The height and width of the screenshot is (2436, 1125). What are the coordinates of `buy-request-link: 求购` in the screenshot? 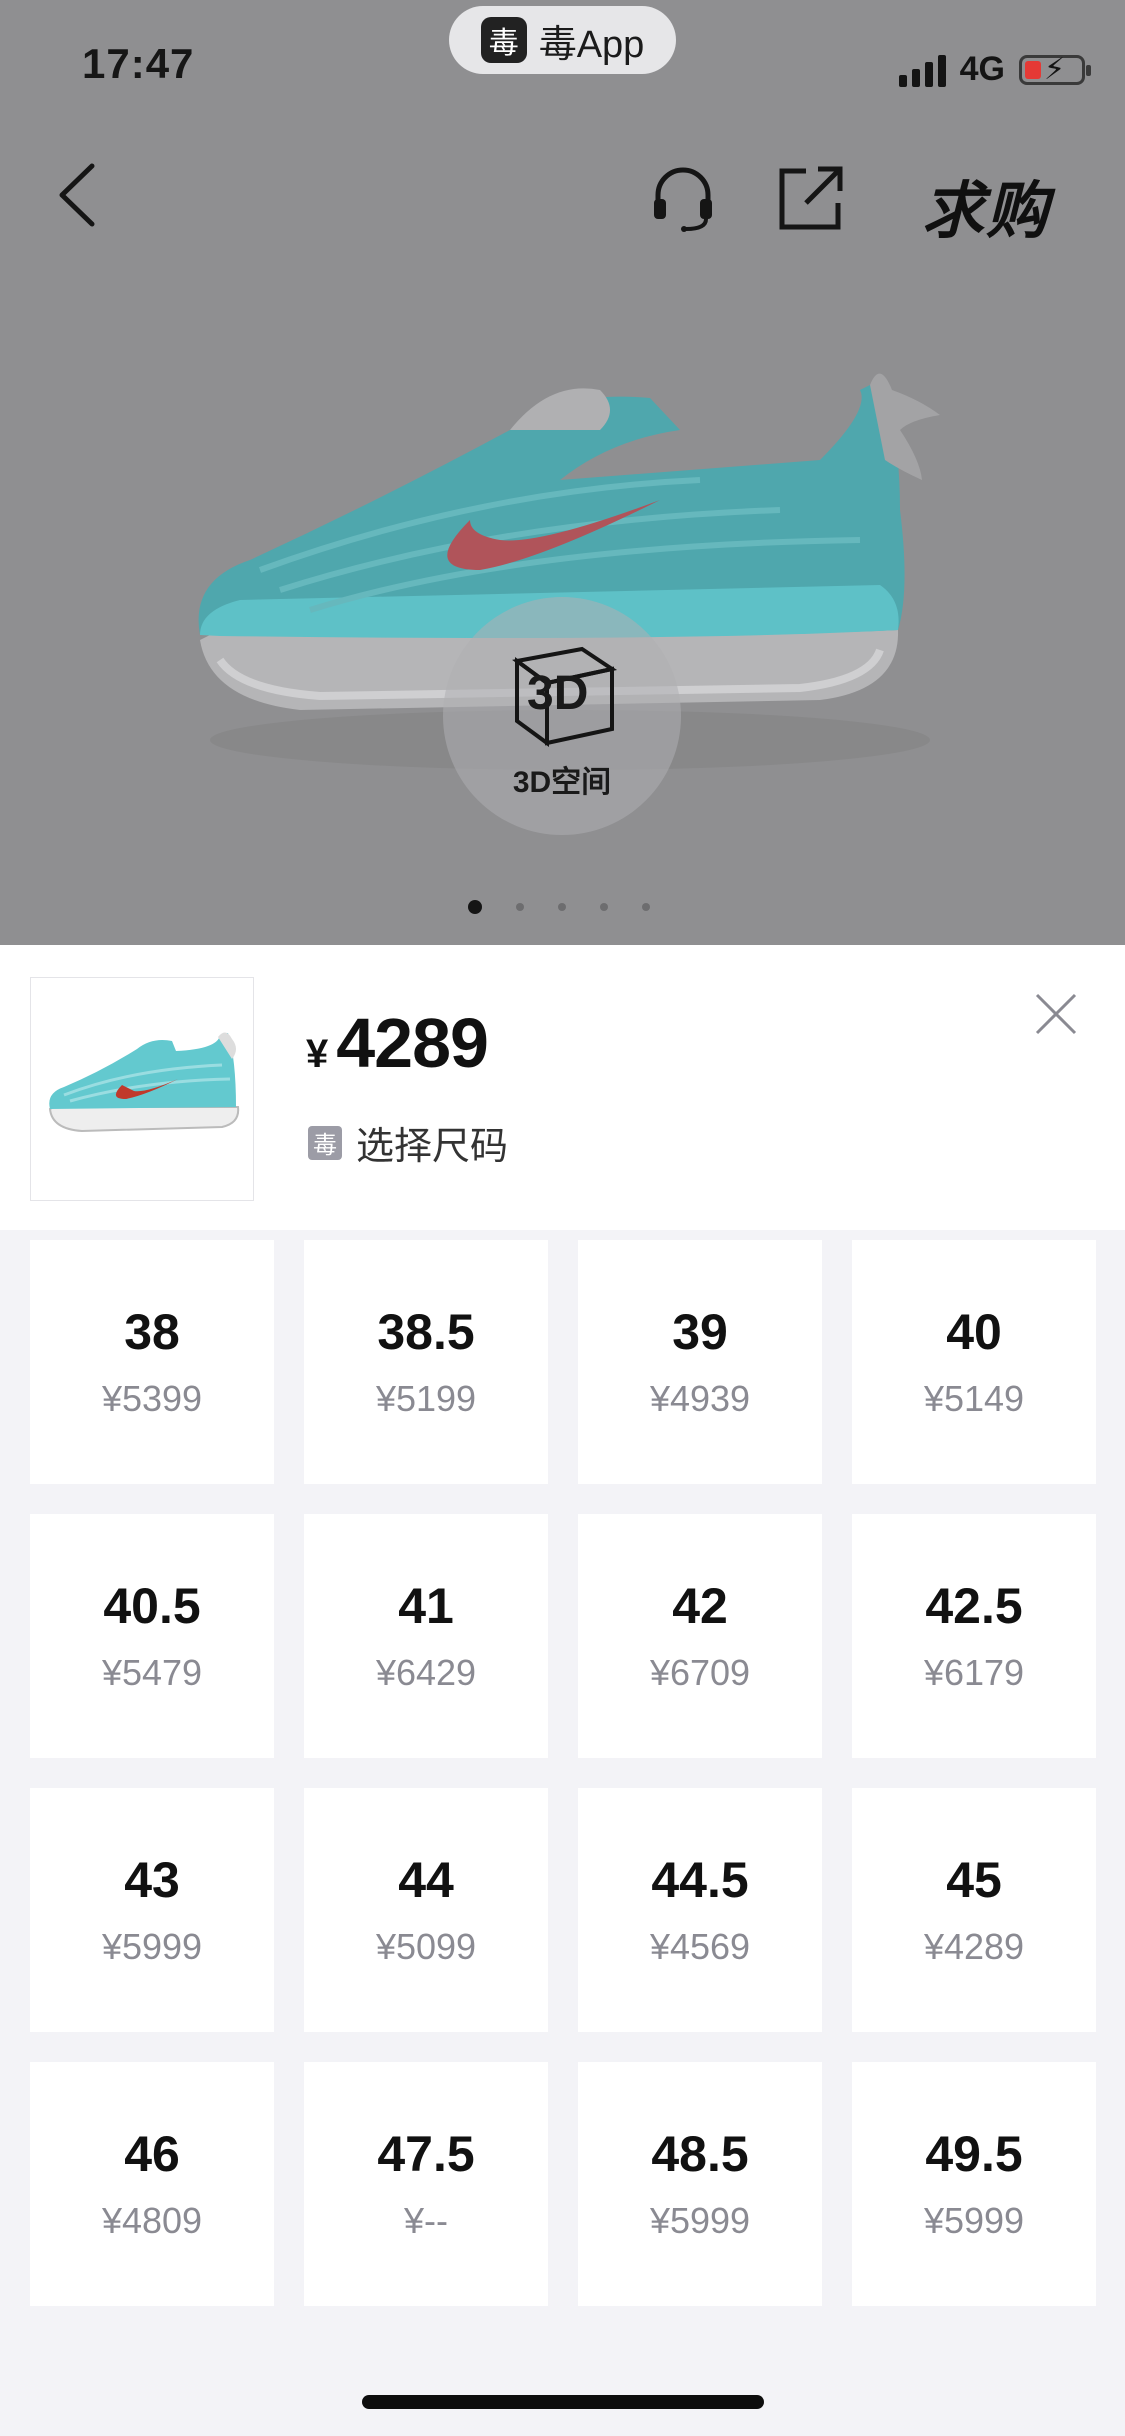 It's located at (986, 205).